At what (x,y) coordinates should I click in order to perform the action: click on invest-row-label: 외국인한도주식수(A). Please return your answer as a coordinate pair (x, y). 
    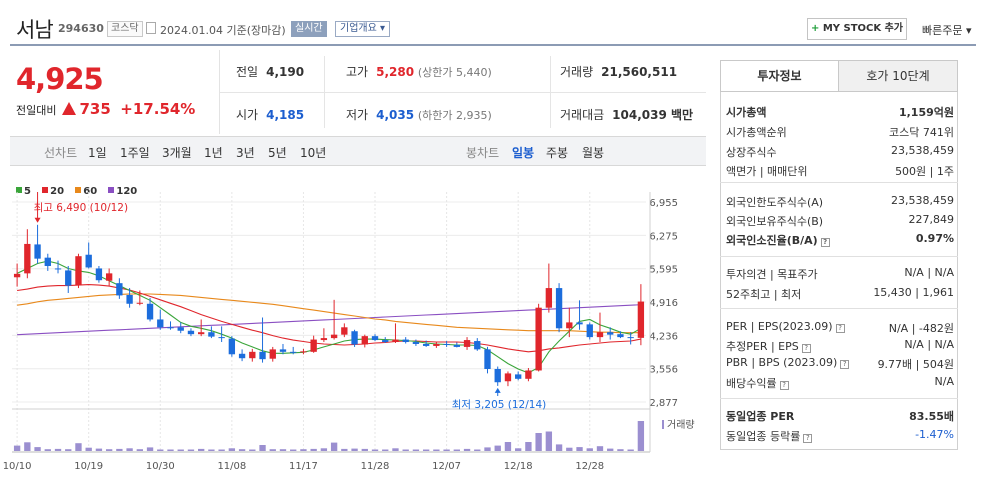
    Looking at the image, I should click on (775, 202).